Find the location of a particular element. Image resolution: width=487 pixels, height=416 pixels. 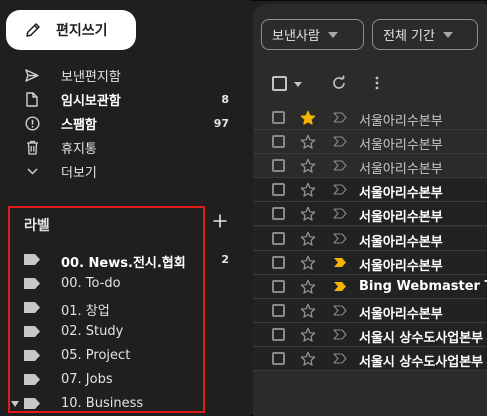

compose-button: 편지쓰기 is located at coordinates (71, 30).